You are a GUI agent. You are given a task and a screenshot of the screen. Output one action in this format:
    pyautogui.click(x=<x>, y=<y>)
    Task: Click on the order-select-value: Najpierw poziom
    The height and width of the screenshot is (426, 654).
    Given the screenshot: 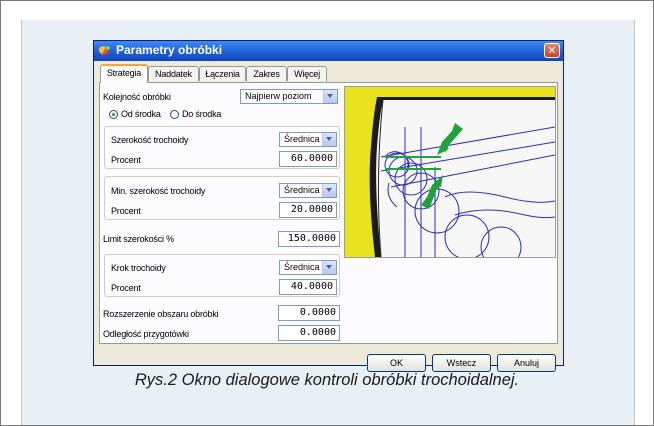 What is the action you would take?
    pyautogui.click(x=278, y=96)
    